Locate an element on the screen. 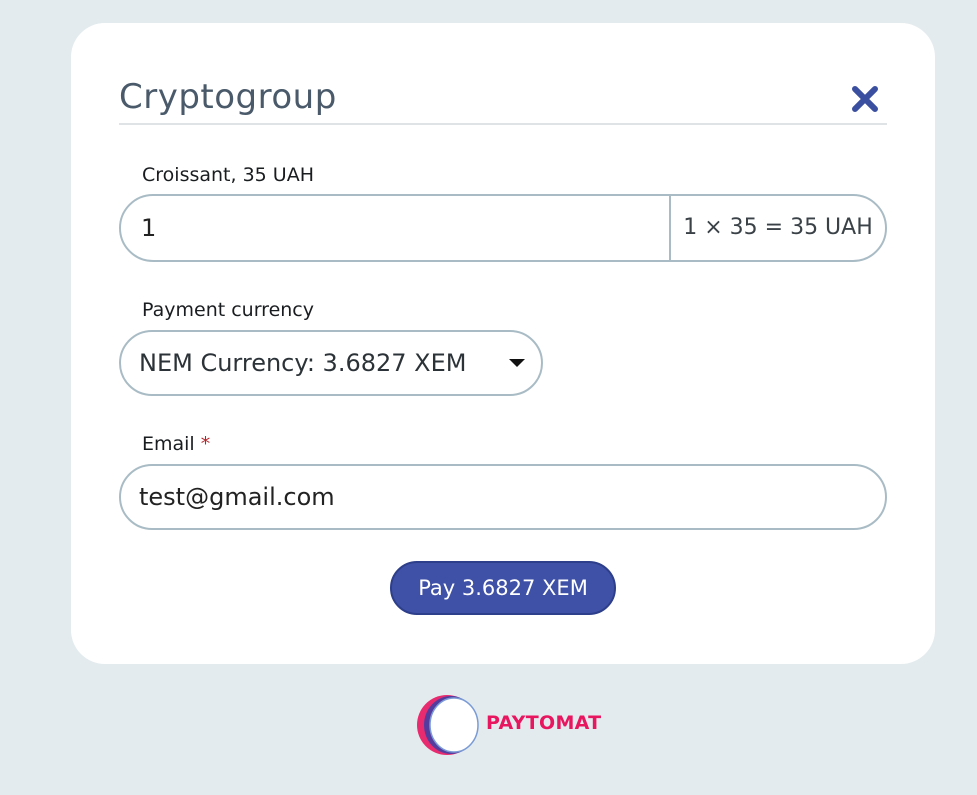 The image size is (977, 795). currency-label: Payment currency is located at coordinates (228, 310).